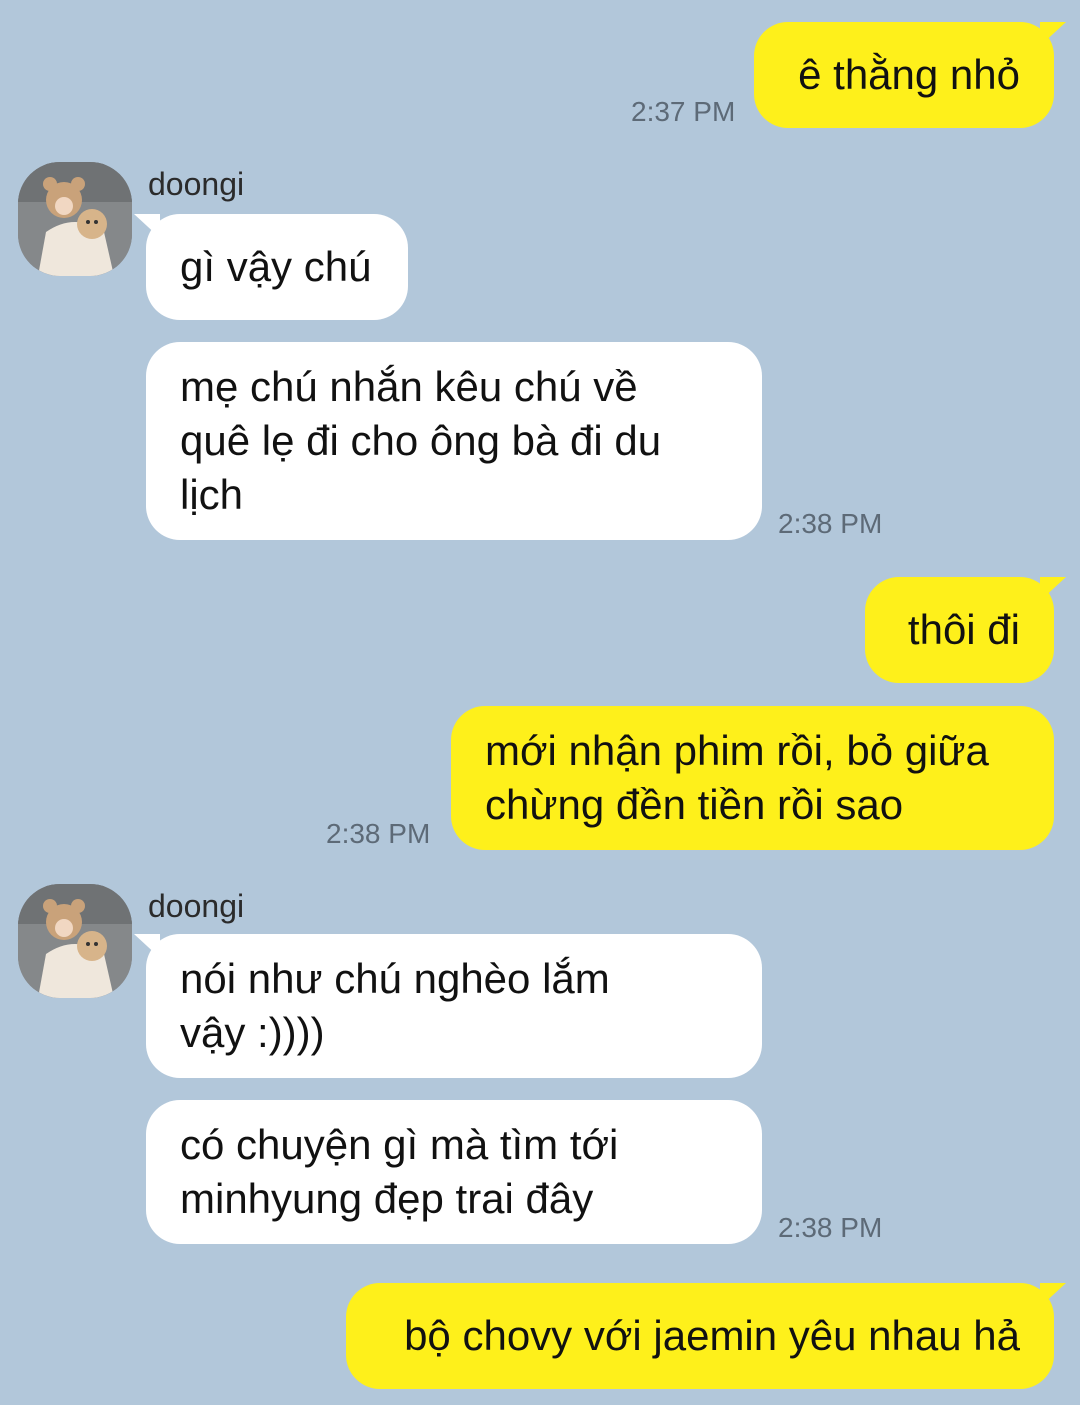  Describe the element at coordinates (276, 266) in the screenshot. I see `message-text: gì vậy chú` at that location.